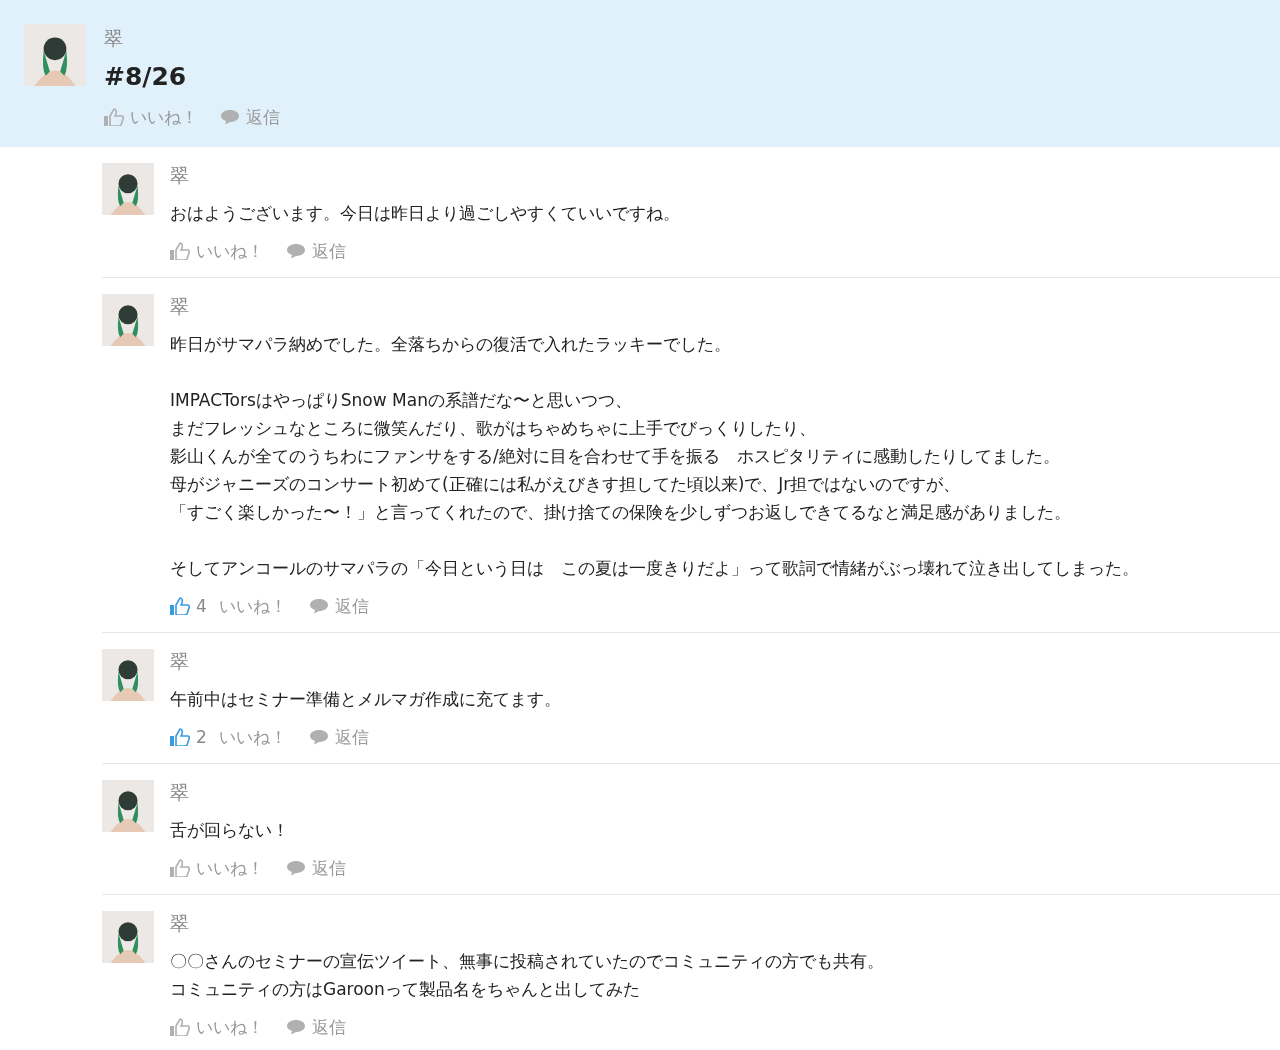  What do you see at coordinates (146, 76) in the screenshot?
I see `post-title: #8/26` at bounding box center [146, 76].